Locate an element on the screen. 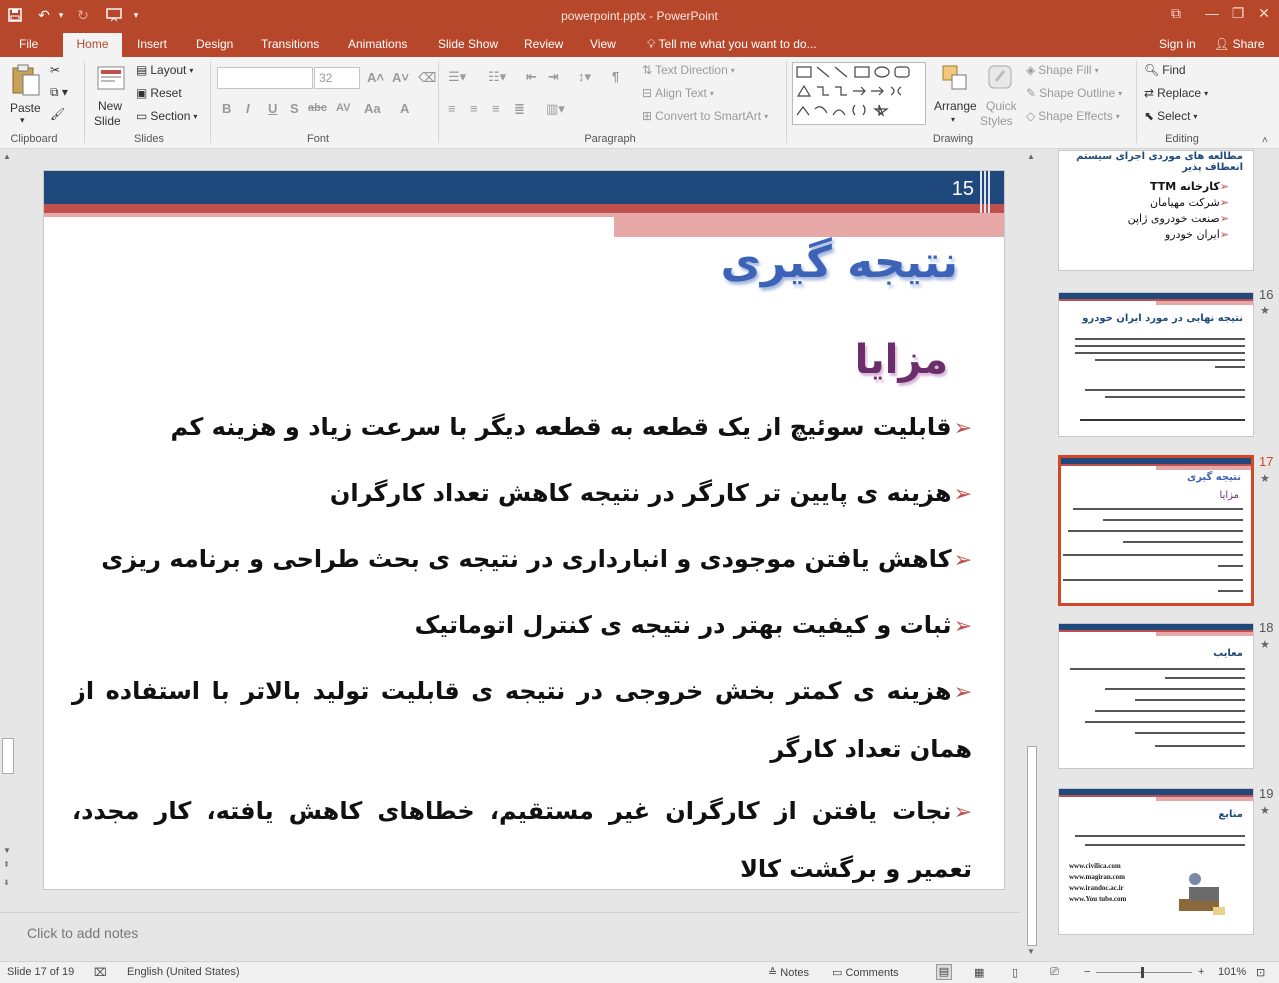  zoom-in-icon: + is located at coordinates (1201, 972).